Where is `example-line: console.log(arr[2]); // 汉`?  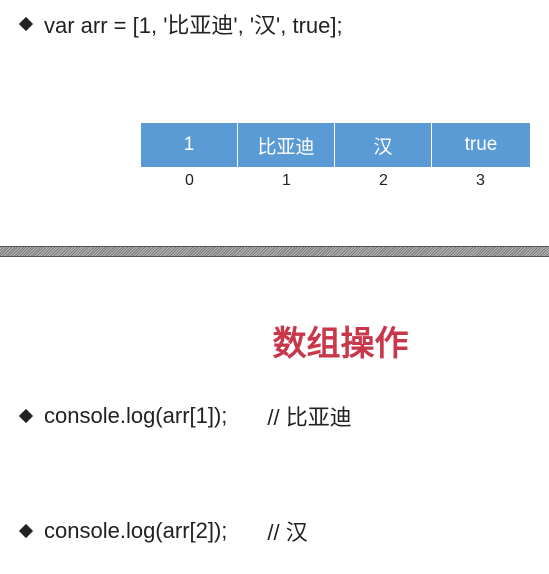 example-line: console.log(arr[2]); // 汉 is located at coordinates (154, 531).